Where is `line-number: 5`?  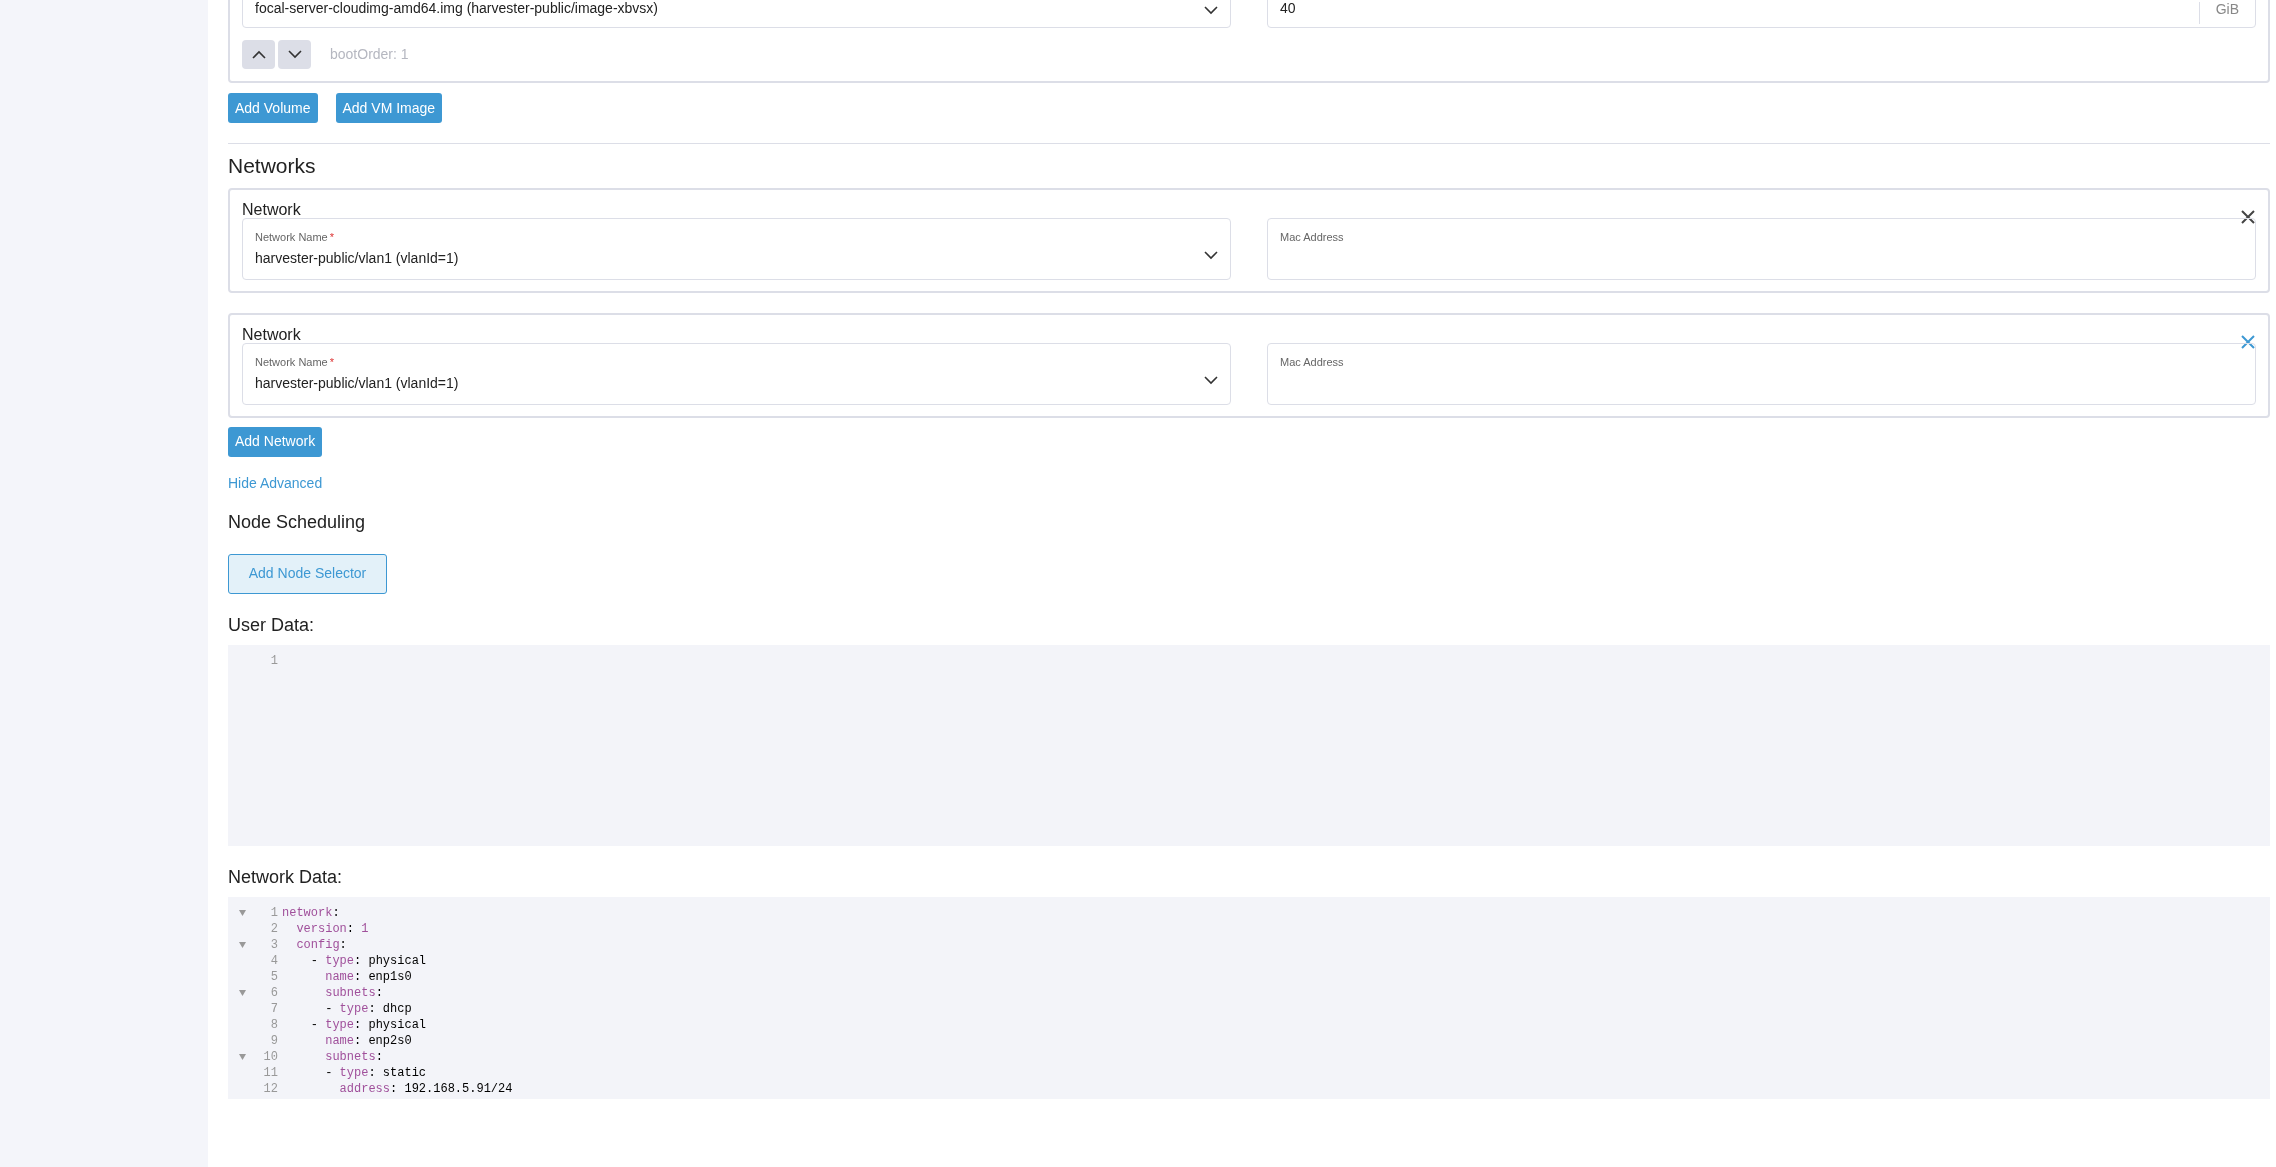 line-number: 5 is located at coordinates (273, 976).